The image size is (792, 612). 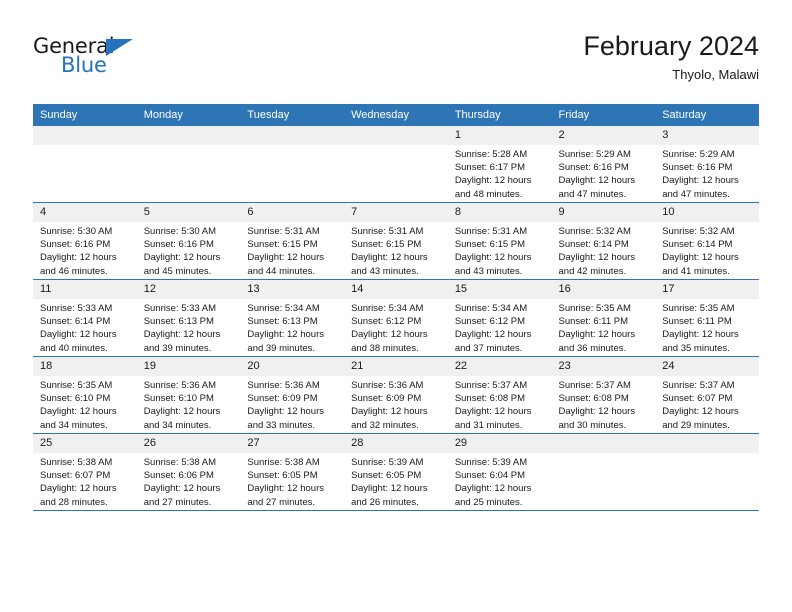 What do you see at coordinates (283, 231) in the screenshot?
I see `day-detail-line: Sunrise: 5:31 AM` at bounding box center [283, 231].